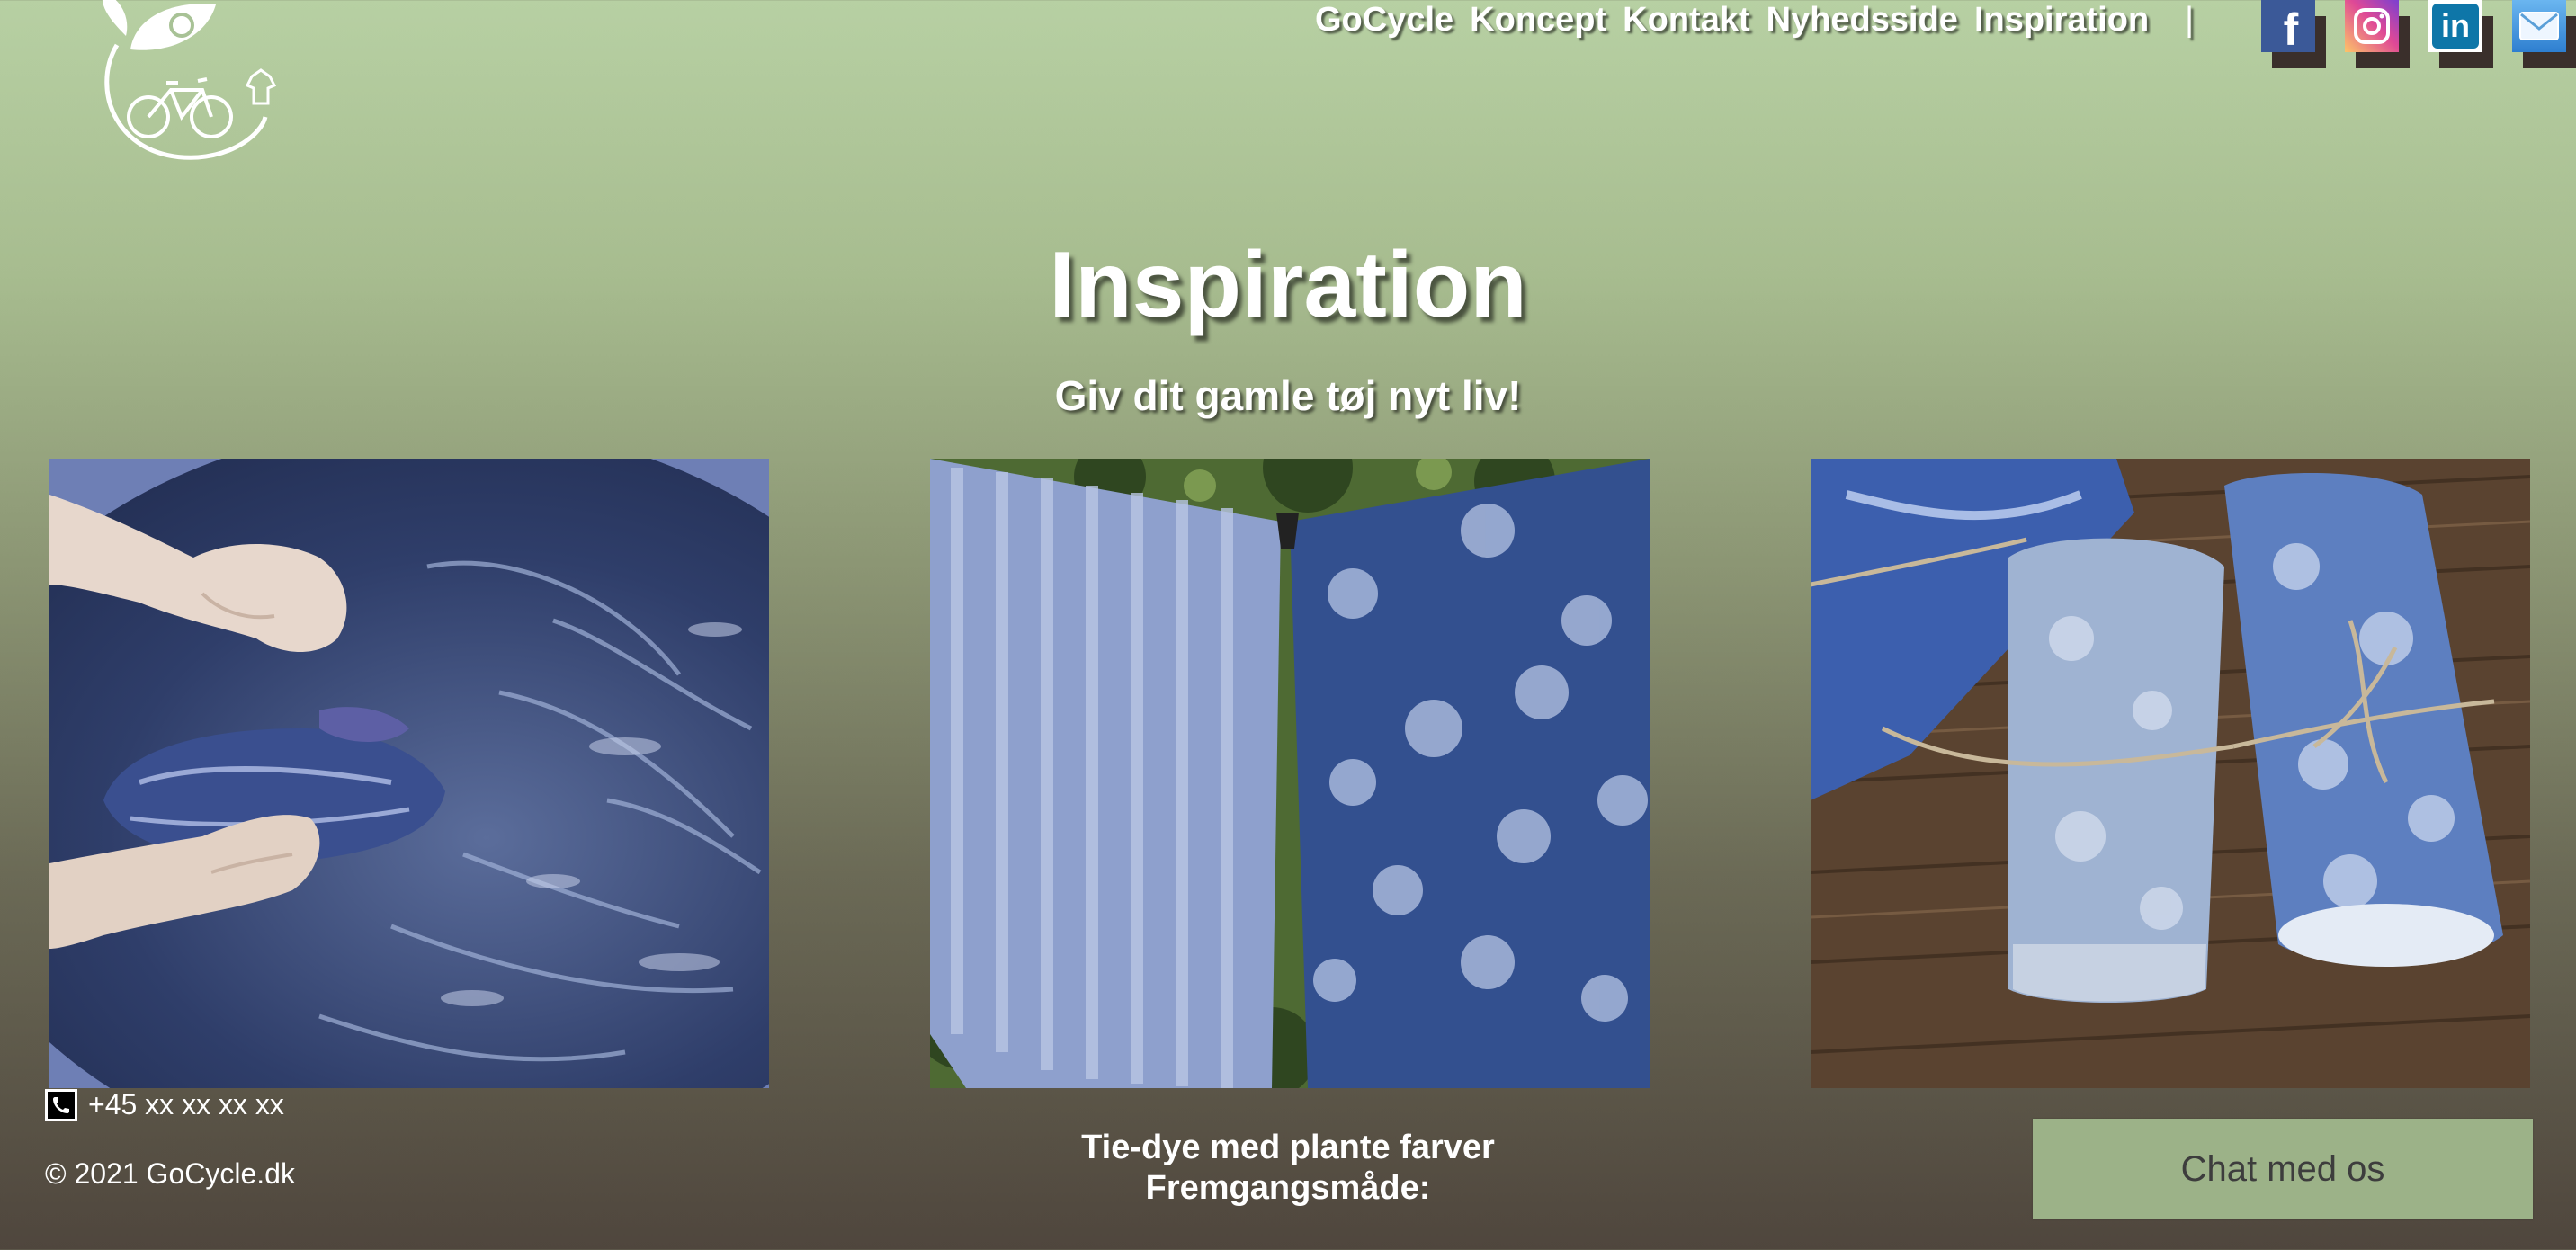 This screenshot has height=1250, width=2576. What do you see at coordinates (1538, 20) in the screenshot?
I see `nav-koncept: Koncept` at bounding box center [1538, 20].